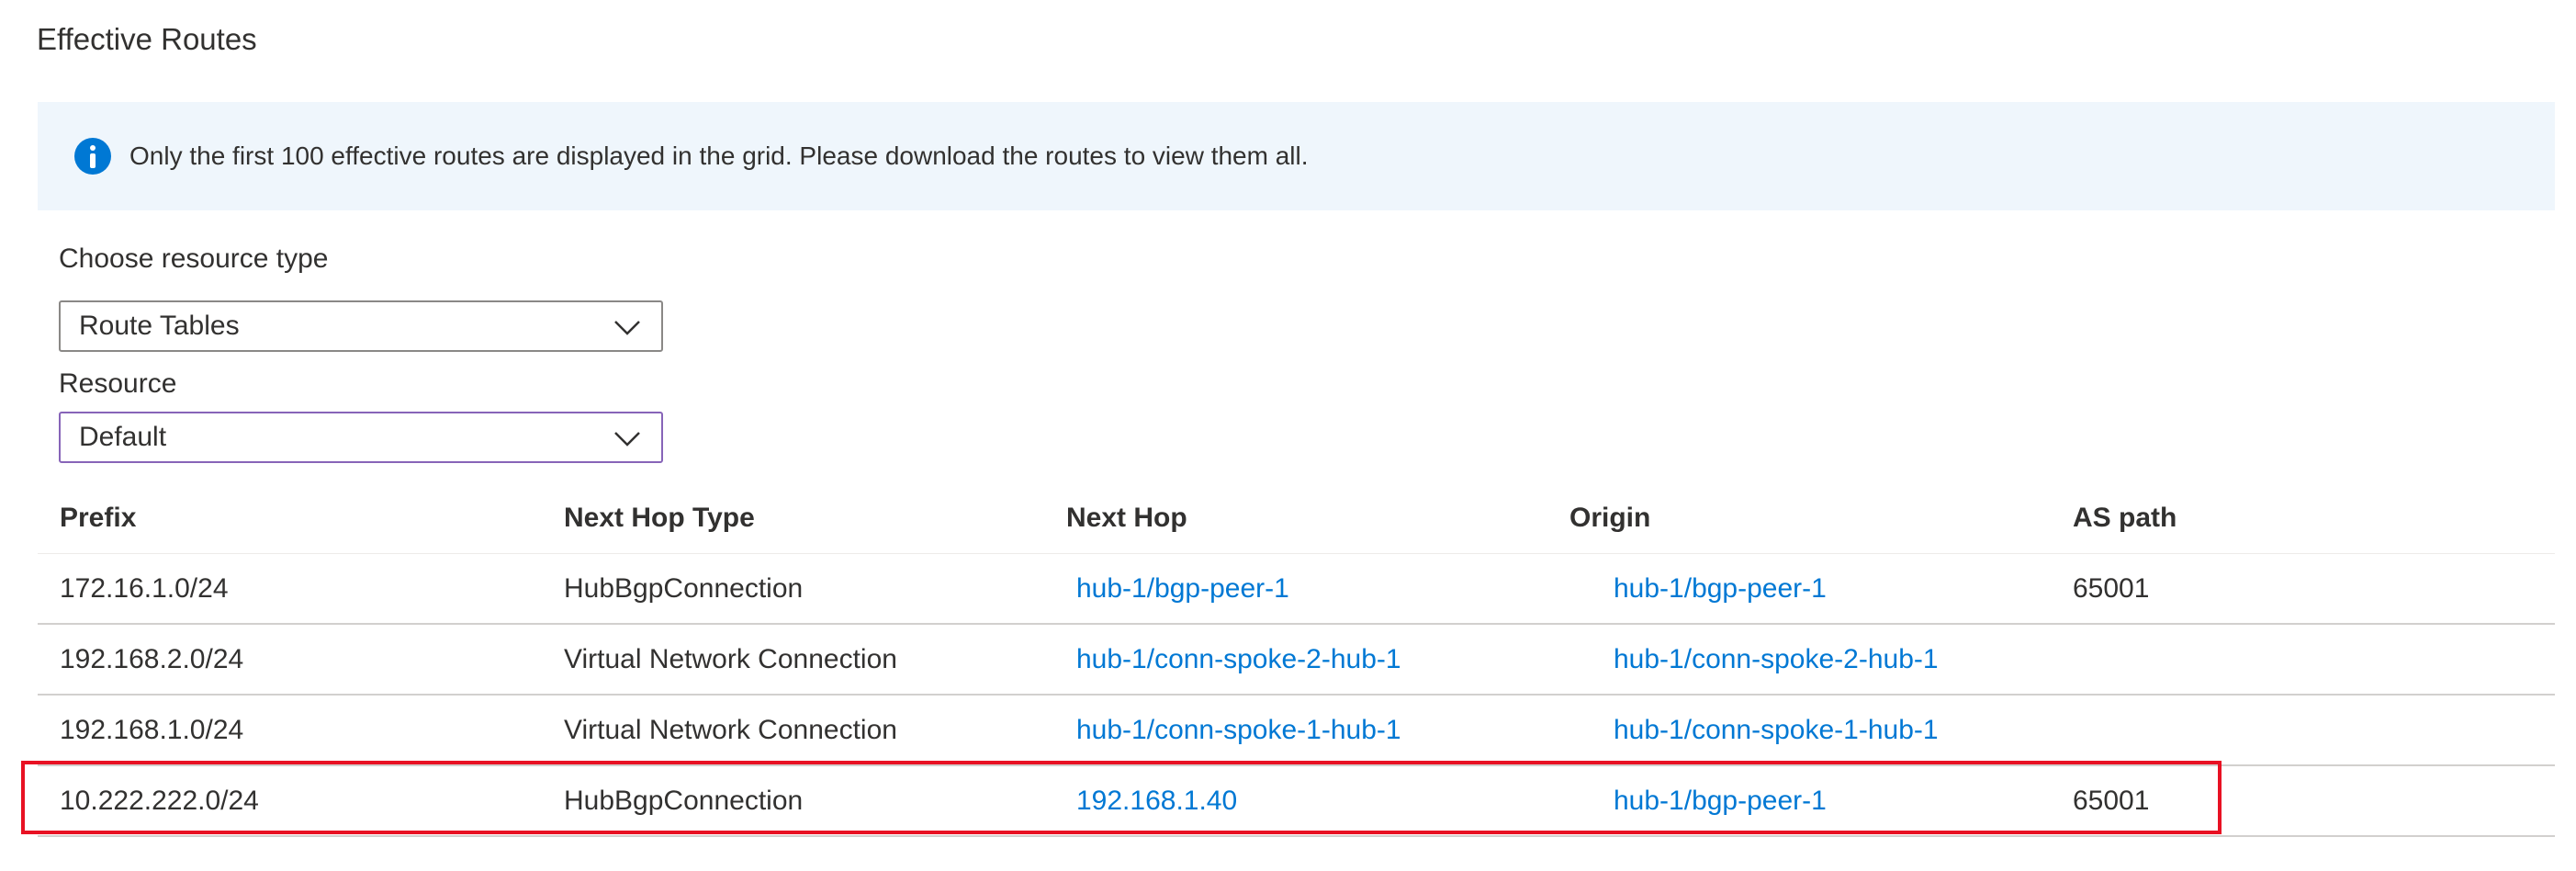 The width and height of the screenshot is (2576, 871). What do you see at coordinates (147, 39) in the screenshot?
I see `page-title: Effective Routes` at bounding box center [147, 39].